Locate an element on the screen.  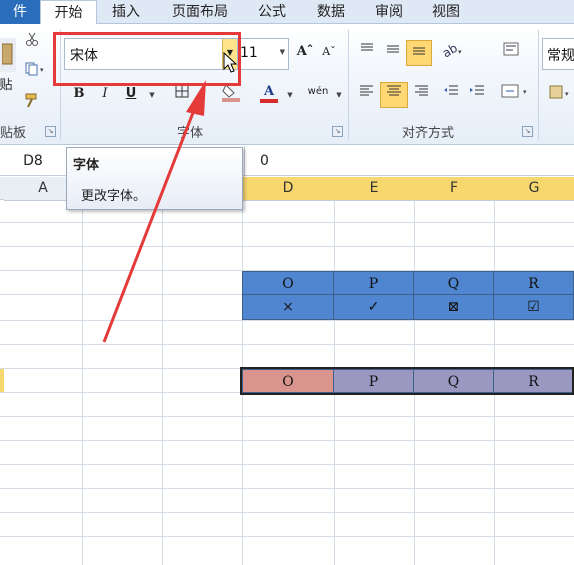
annotation-arrow is located at coordinates (154, 211).